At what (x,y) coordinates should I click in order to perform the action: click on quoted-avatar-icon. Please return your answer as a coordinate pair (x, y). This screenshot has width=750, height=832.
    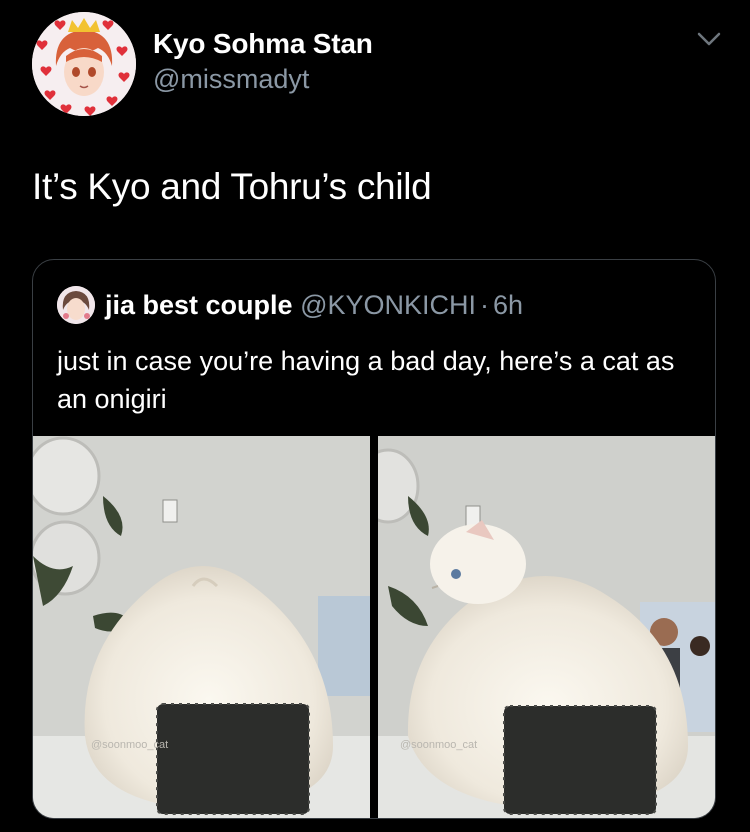
    Looking at the image, I should click on (76, 305).